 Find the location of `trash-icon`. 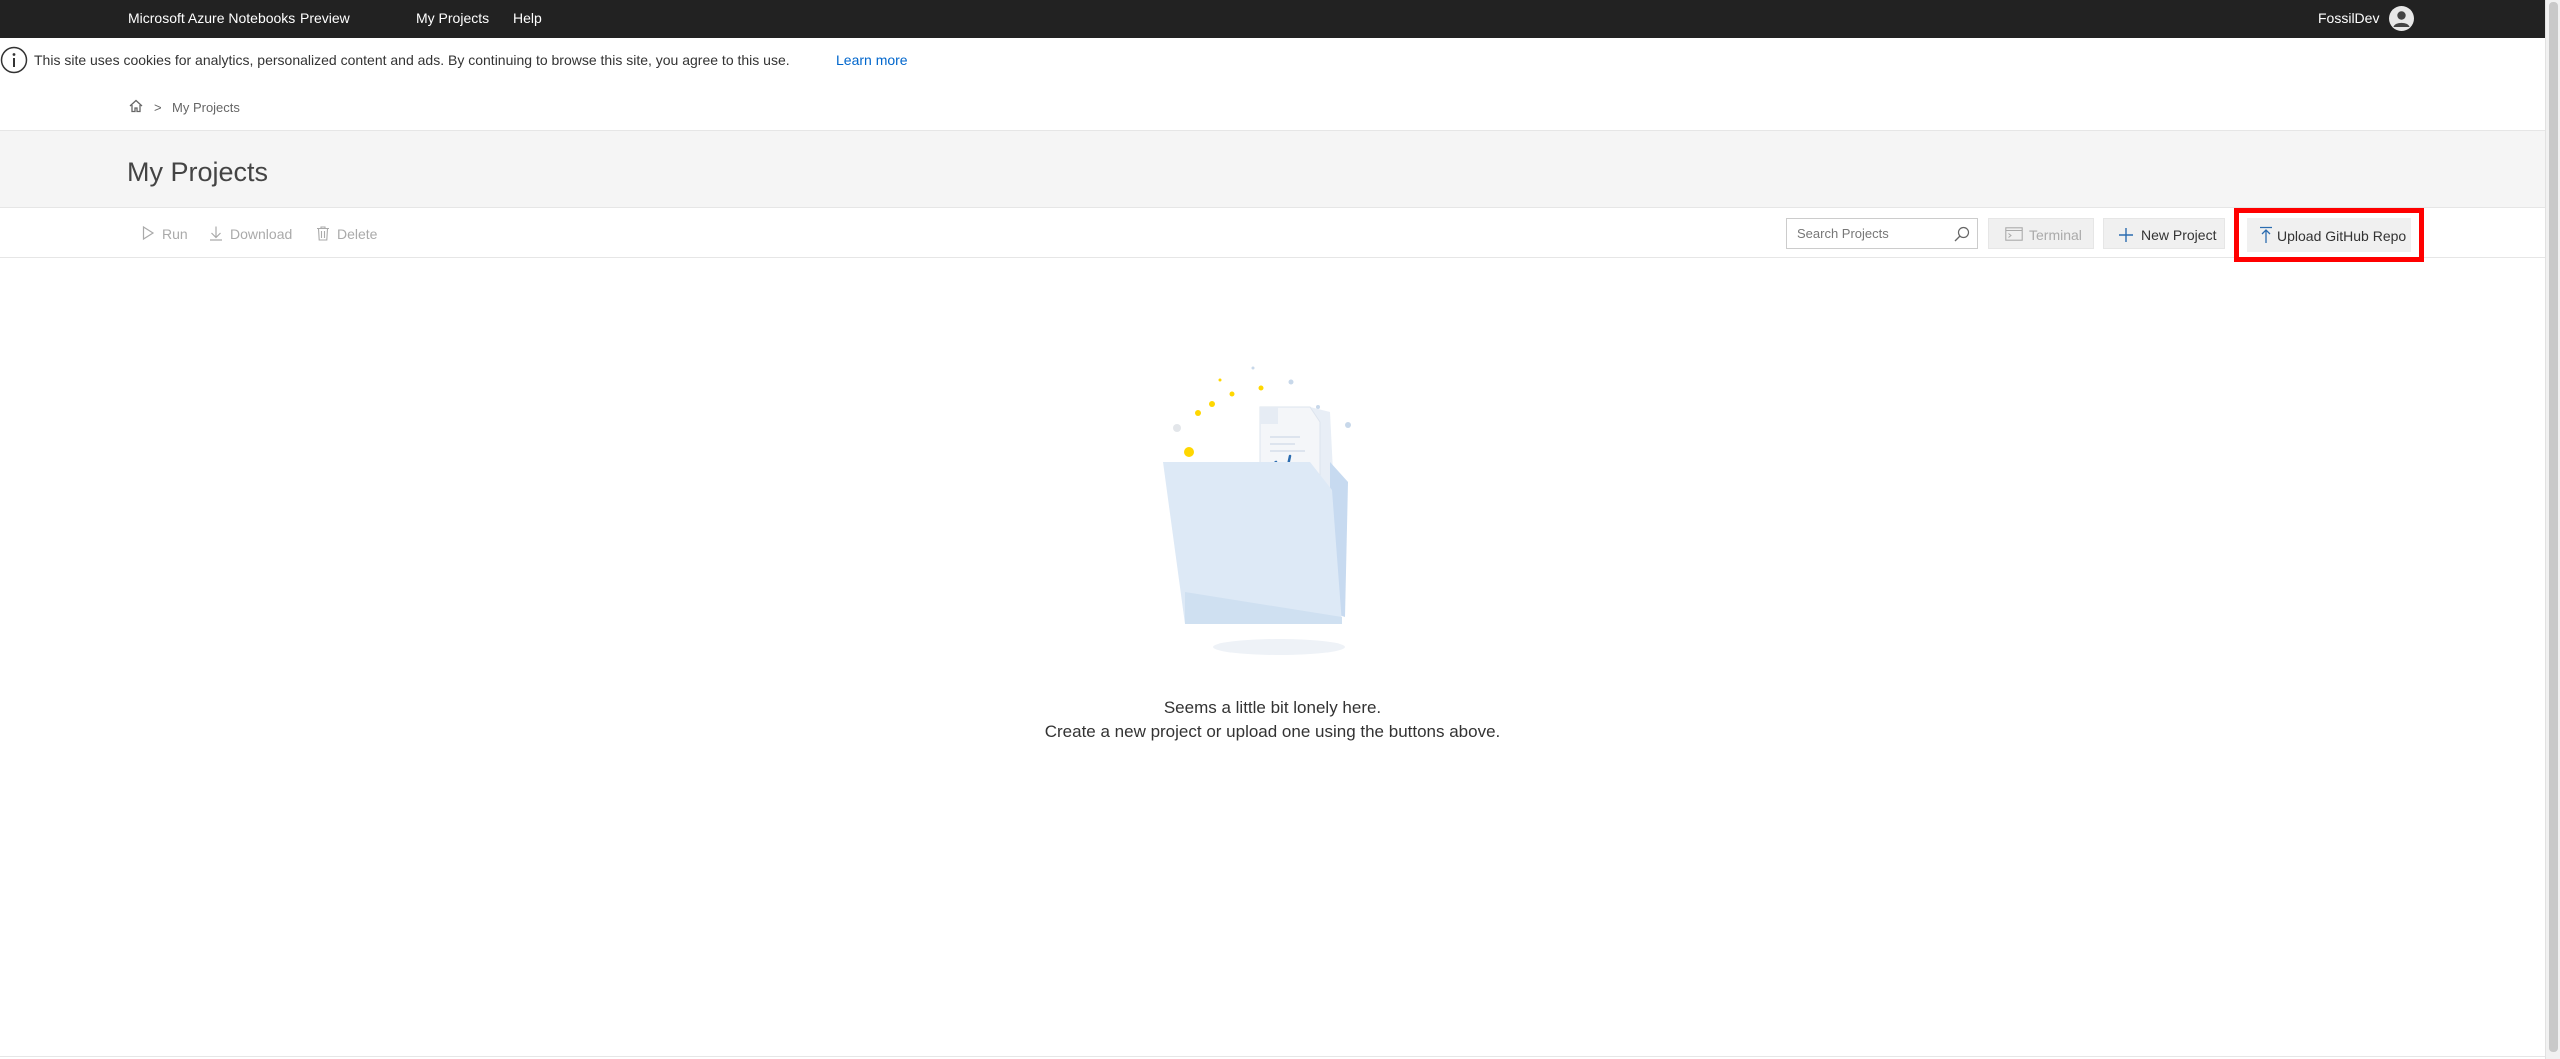

trash-icon is located at coordinates (323, 233).